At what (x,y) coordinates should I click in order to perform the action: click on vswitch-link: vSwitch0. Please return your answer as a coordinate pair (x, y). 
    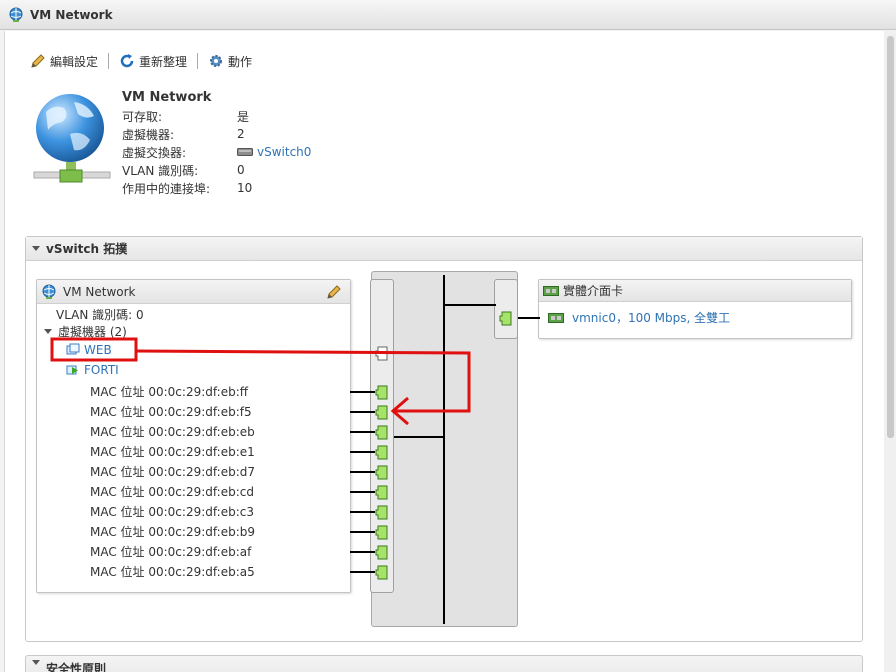
    Looking at the image, I should click on (284, 152).